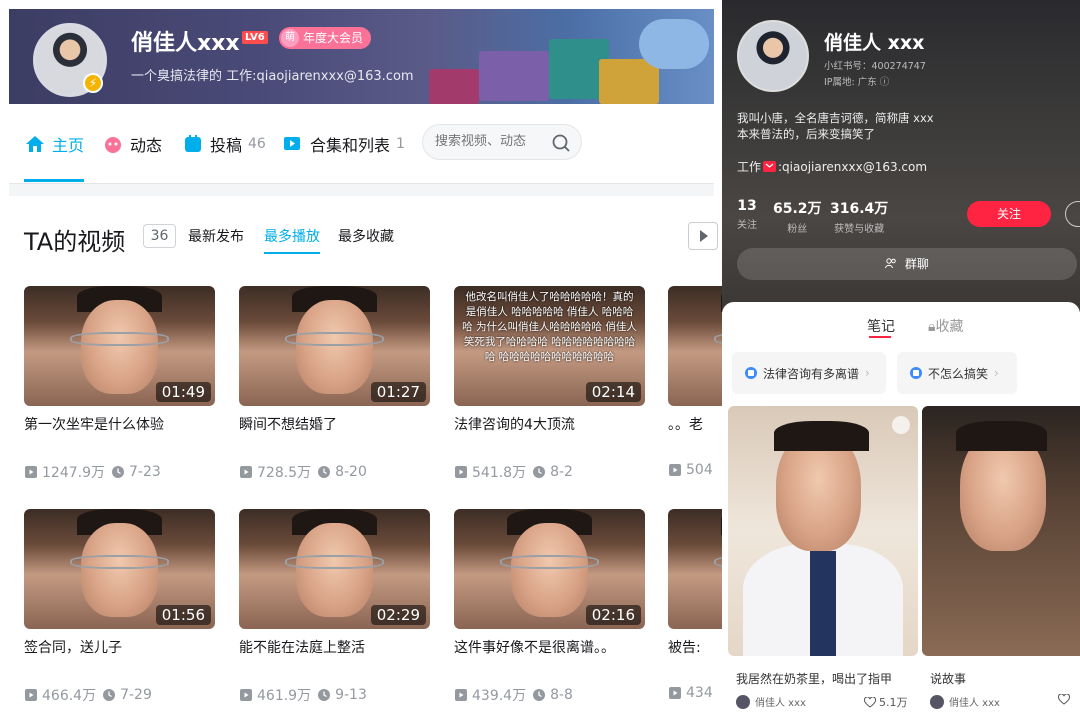 The width and height of the screenshot is (1080, 728). Describe the element at coordinates (561, 143) in the screenshot. I see `search-icon` at that location.